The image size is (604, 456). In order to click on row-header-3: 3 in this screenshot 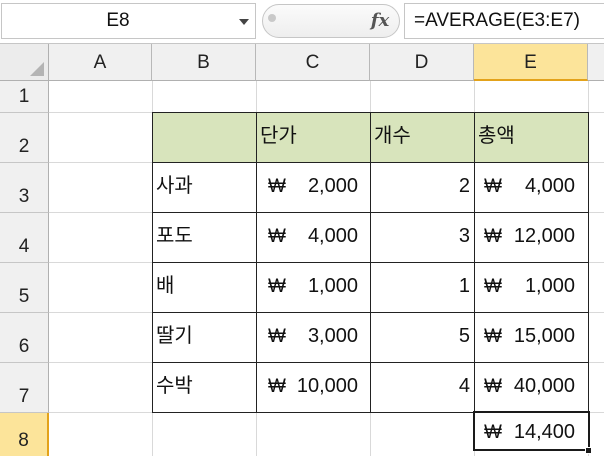, I will do `click(24, 188)`.